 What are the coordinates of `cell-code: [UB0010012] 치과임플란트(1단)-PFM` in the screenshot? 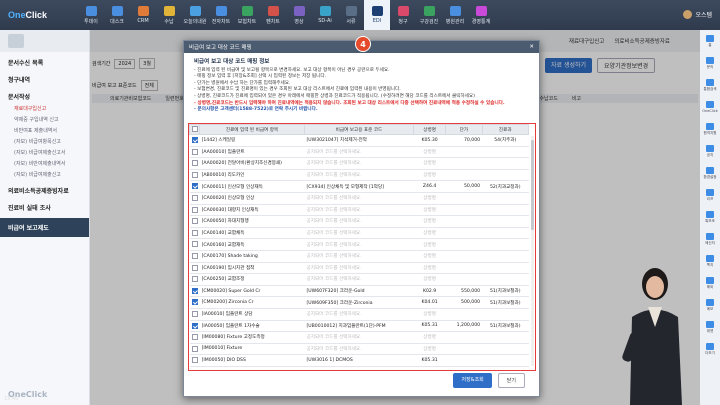 It's located at (359, 326).